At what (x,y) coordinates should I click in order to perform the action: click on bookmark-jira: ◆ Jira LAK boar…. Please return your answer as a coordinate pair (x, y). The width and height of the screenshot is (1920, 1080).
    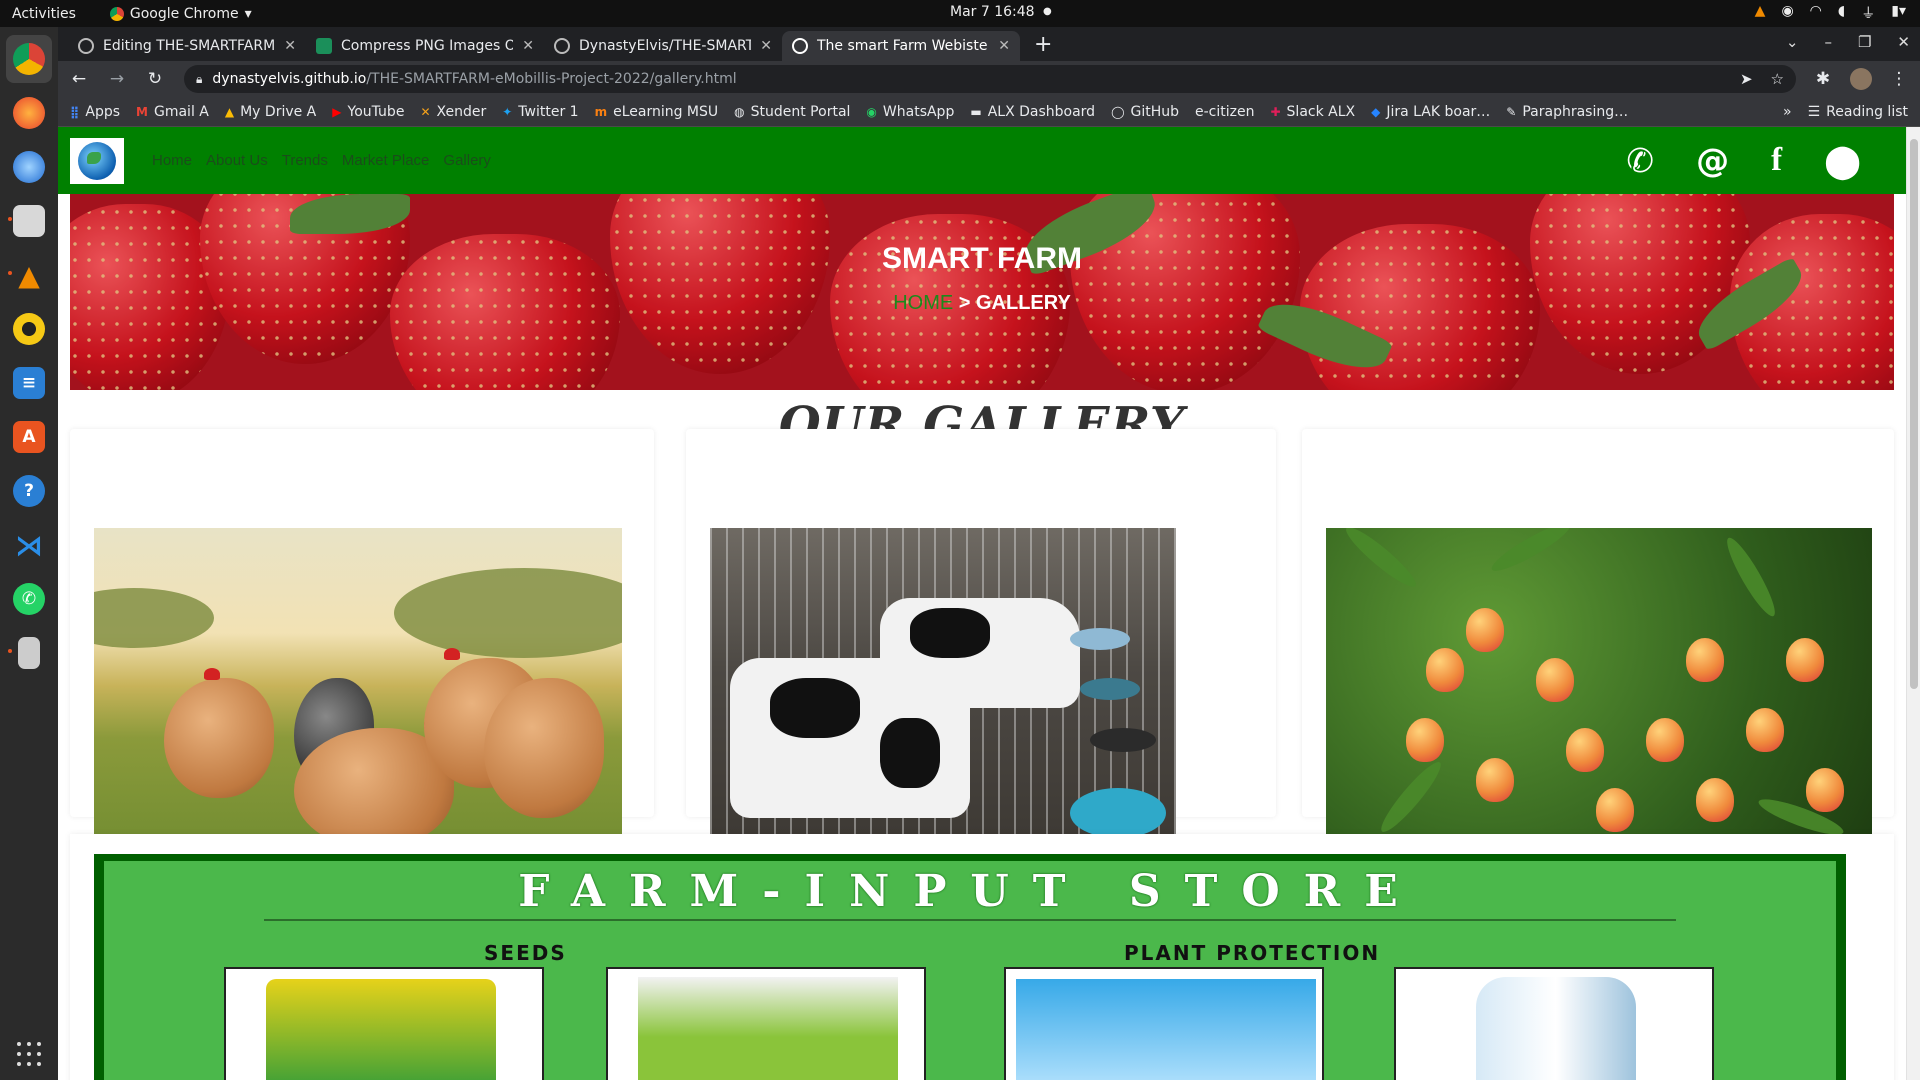
    Looking at the image, I should click on (1430, 112).